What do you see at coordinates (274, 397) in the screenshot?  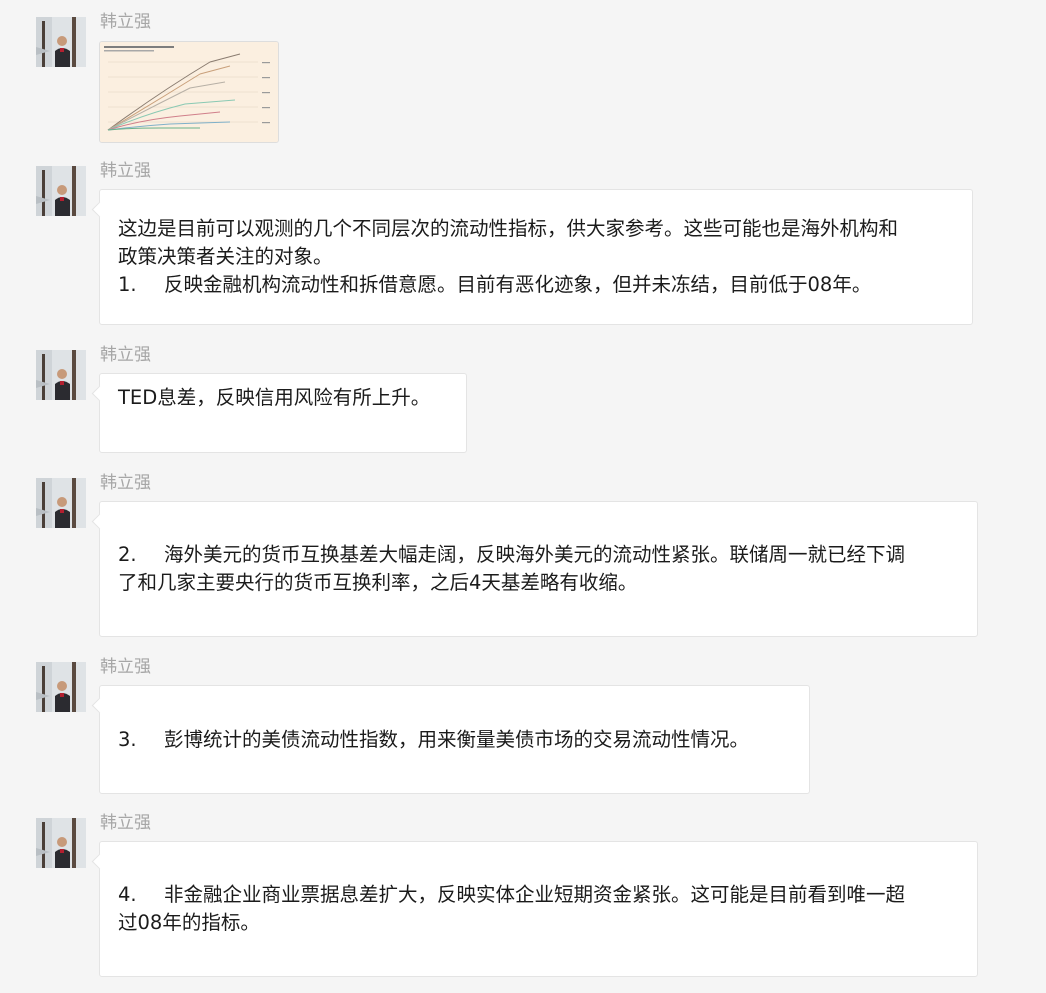 I see `message-text-line: TED息差，反映信用风险有所上升。` at bounding box center [274, 397].